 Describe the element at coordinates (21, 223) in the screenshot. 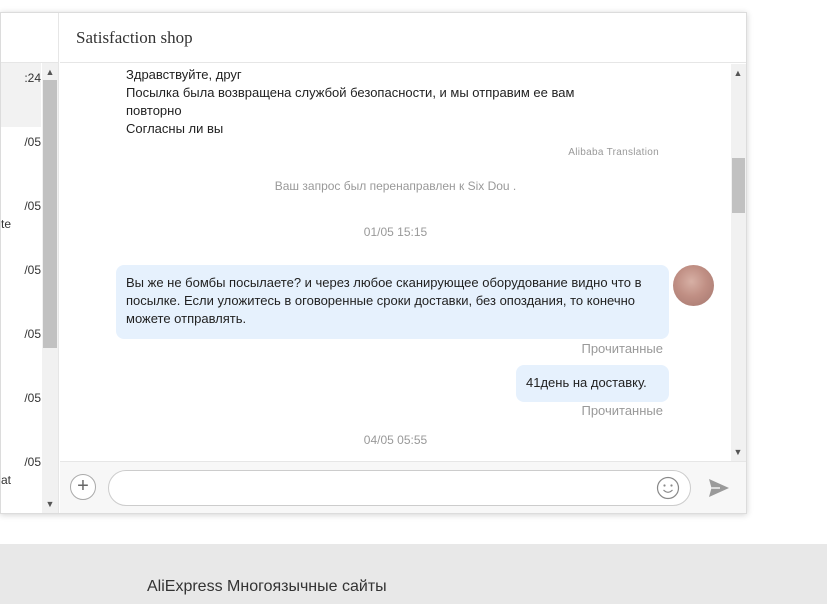

I see `conversation-item: /05 te` at that location.